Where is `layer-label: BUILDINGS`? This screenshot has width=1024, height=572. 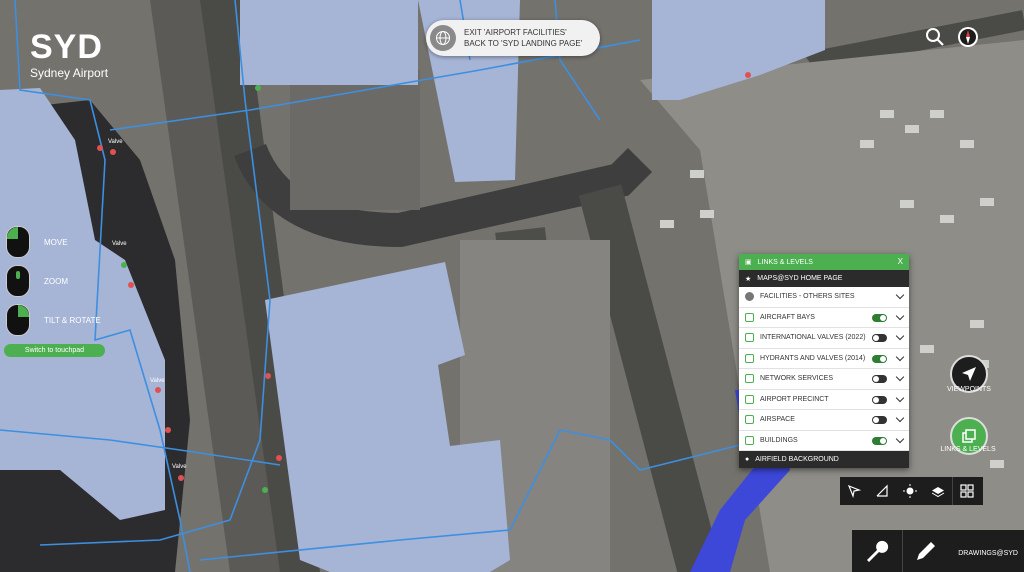 layer-label: BUILDINGS is located at coordinates (779, 440).